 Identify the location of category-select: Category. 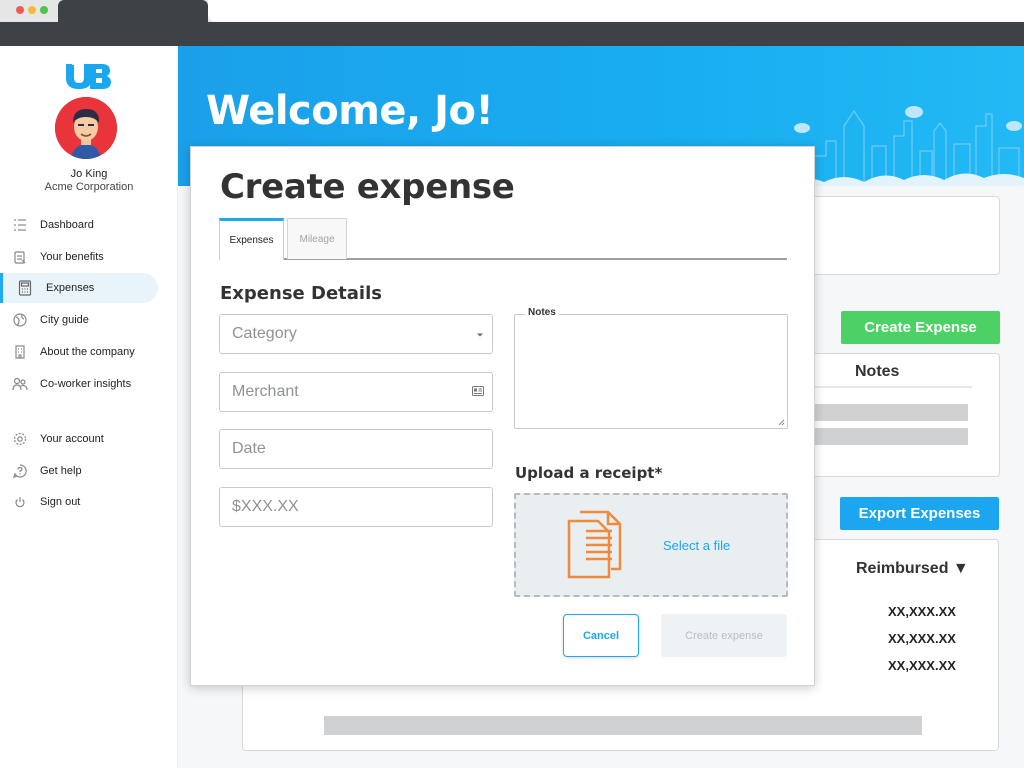
(356, 334).